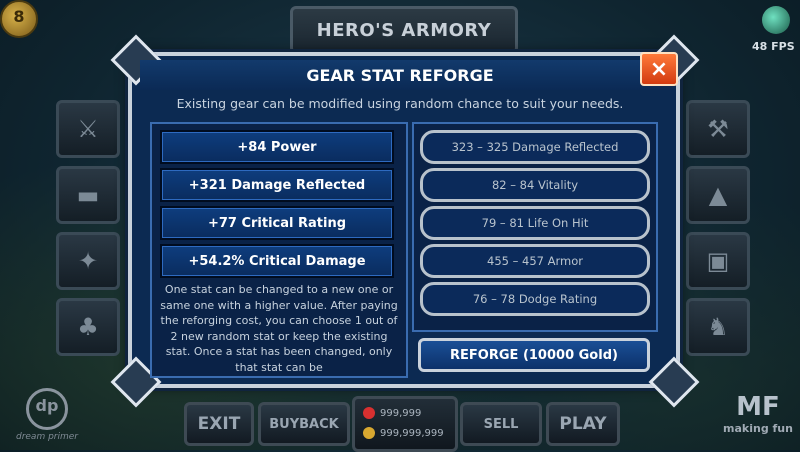 The width and height of the screenshot is (800, 452). I want to click on dialog-title: GEAR STAT REFORGE, so click(400, 75).